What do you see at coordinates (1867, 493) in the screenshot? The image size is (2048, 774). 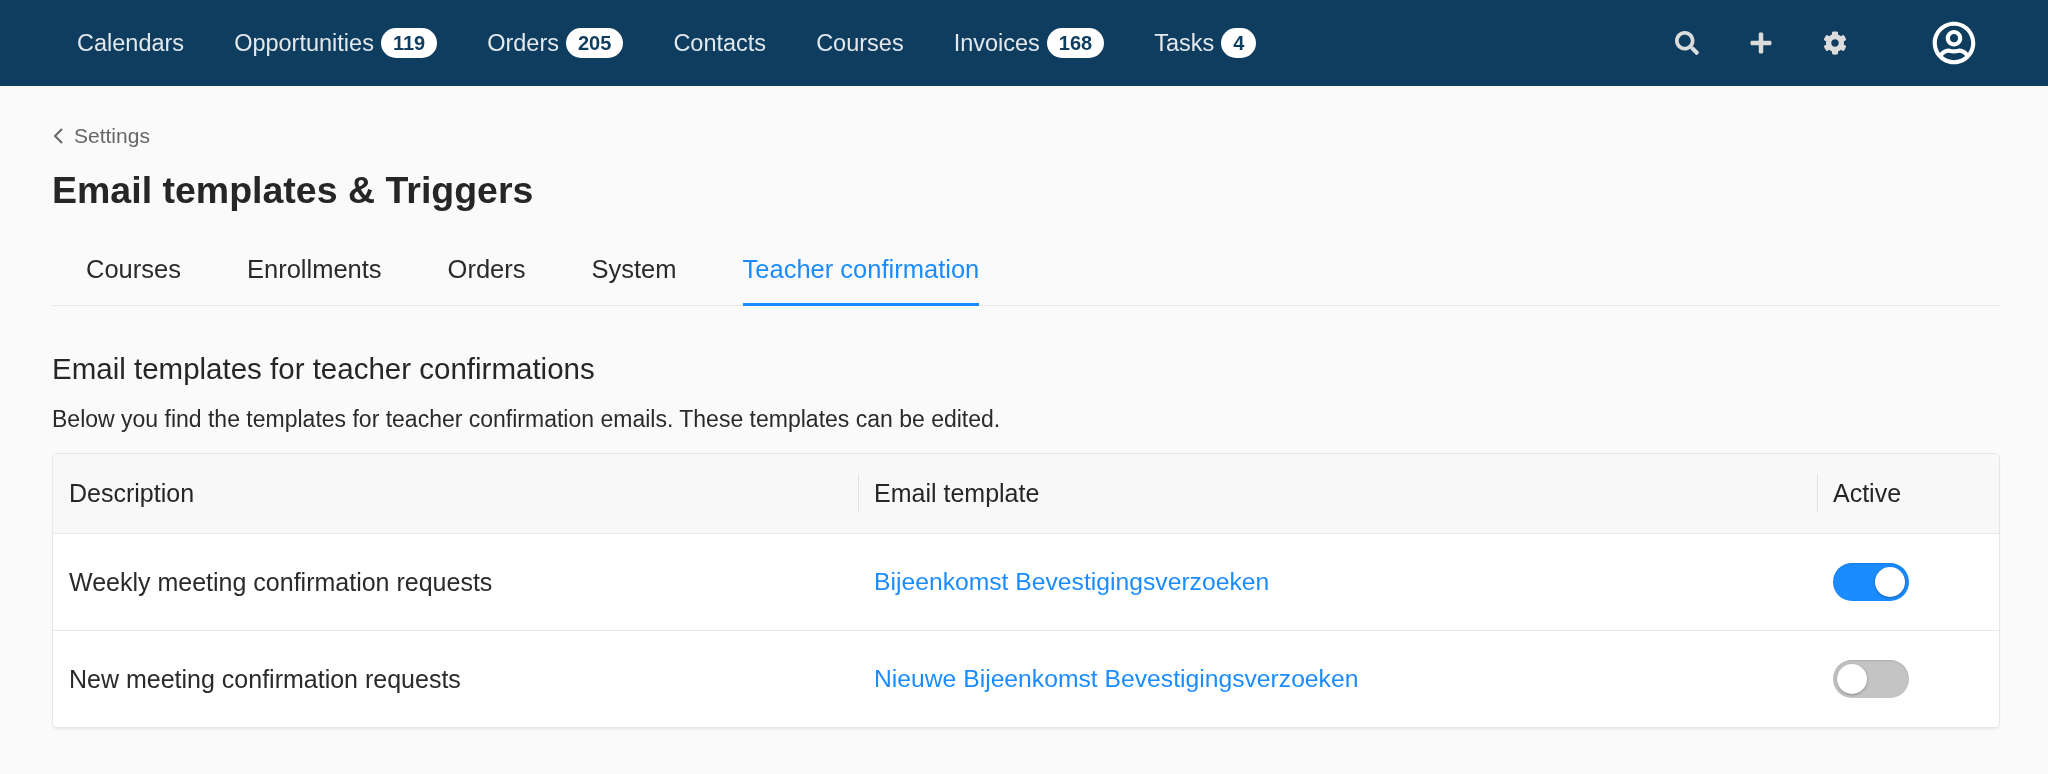 I see `column-header: Active` at bounding box center [1867, 493].